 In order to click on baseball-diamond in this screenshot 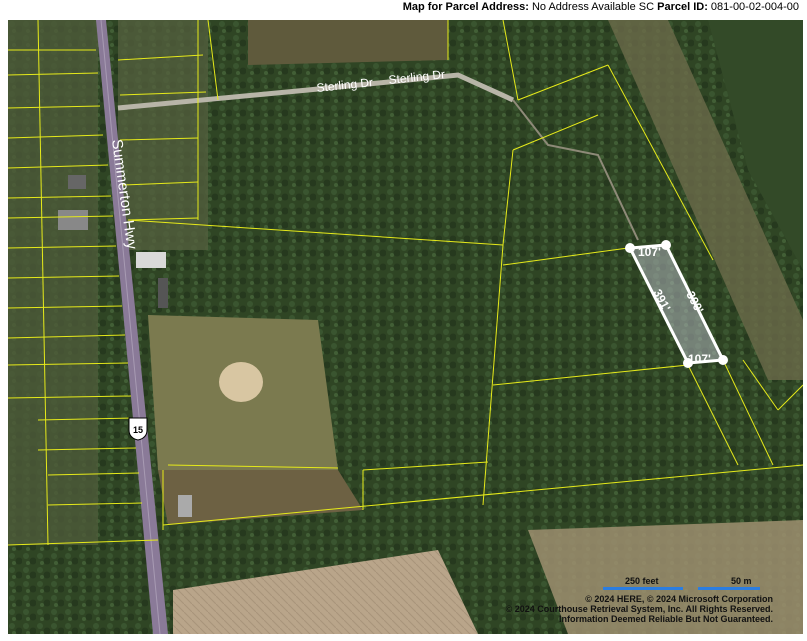, I will do `click(241, 382)`.